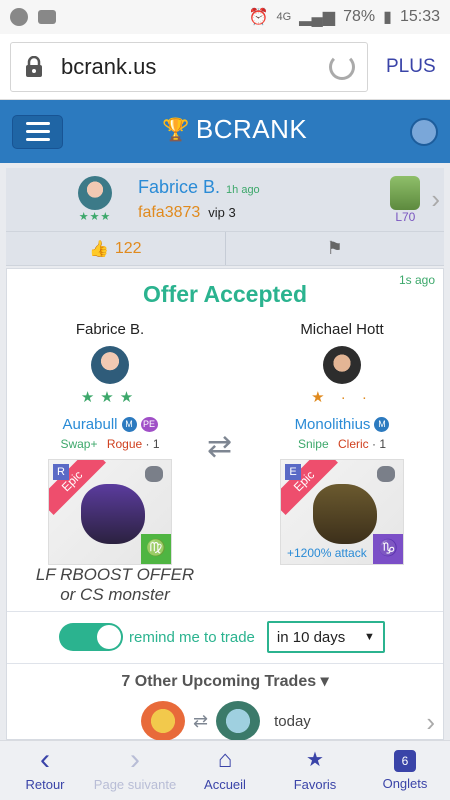 The height and width of the screenshot is (800, 450). Describe the element at coordinates (149, 424) in the screenshot. I see `left-badge-pe: PE` at that location.